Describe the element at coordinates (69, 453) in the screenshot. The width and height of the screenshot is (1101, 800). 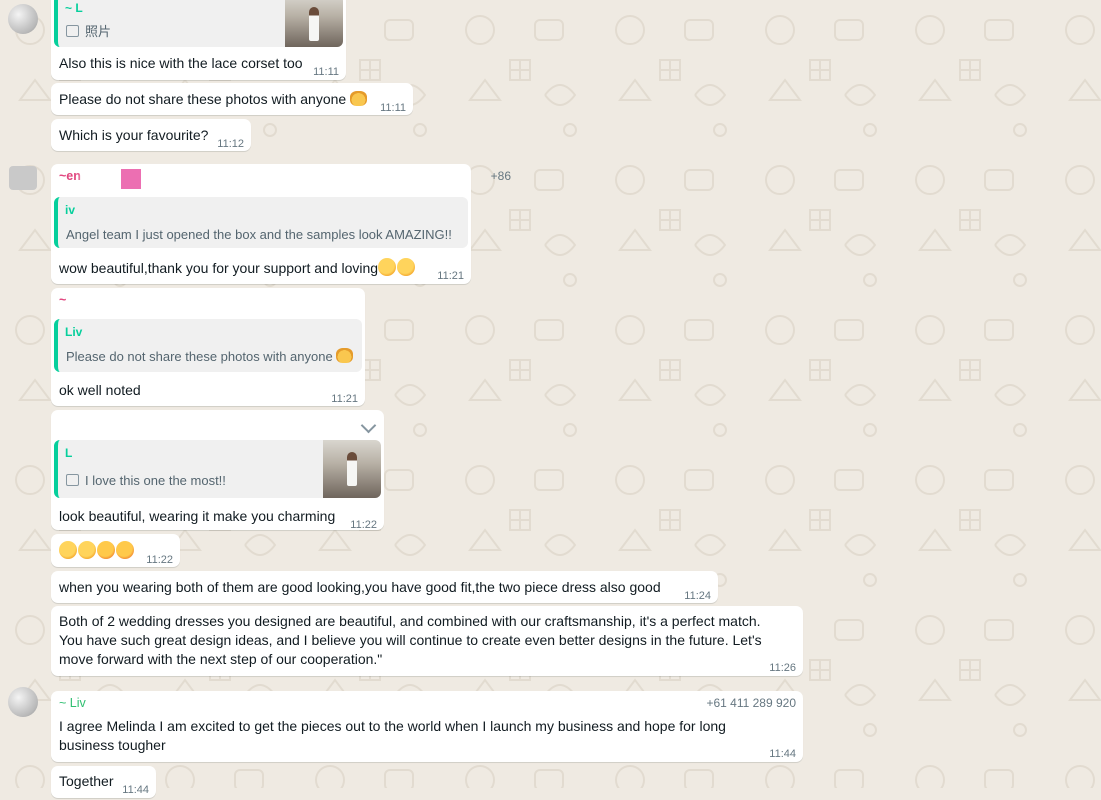
I see `quoted-sender: L` at that location.